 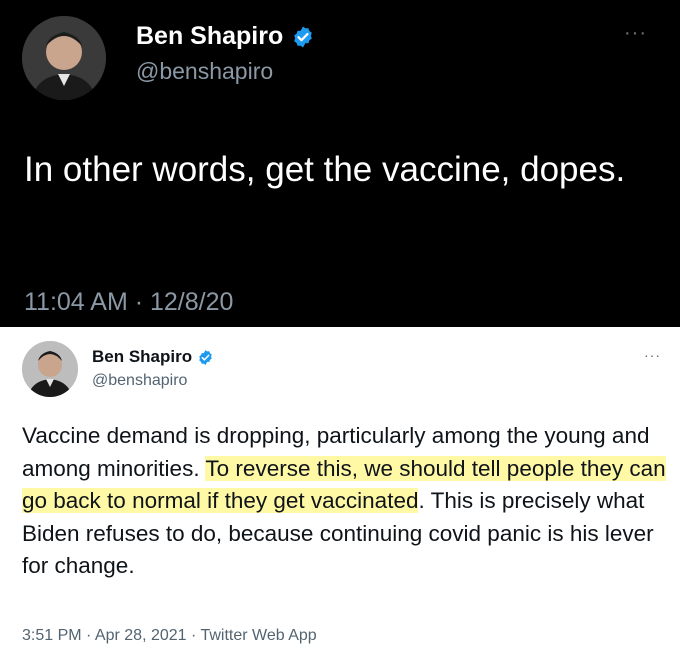 I want to click on tweet-text: In other words, get the vaccine, dopes., so click(x=325, y=169).